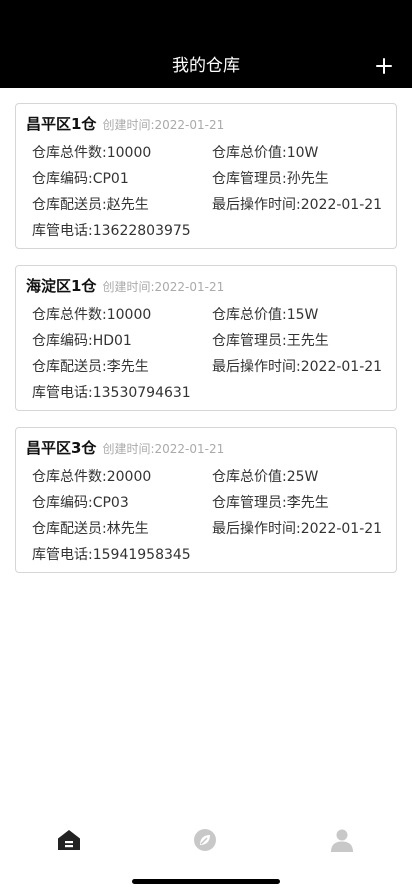  I want to click on warehouse-code: 仓库编码:CP01, so click(80, 179).